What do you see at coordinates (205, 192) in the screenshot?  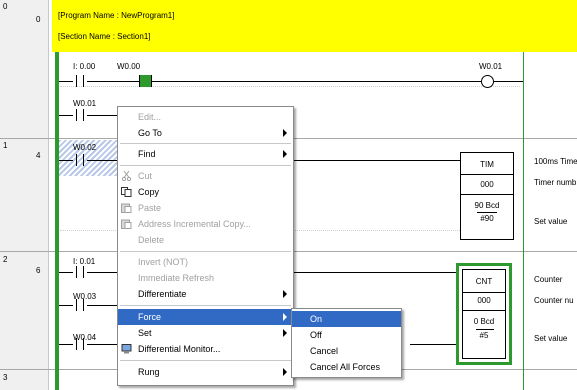 I see `menu-item-copy: Copy` at bounding box center [205, 192].